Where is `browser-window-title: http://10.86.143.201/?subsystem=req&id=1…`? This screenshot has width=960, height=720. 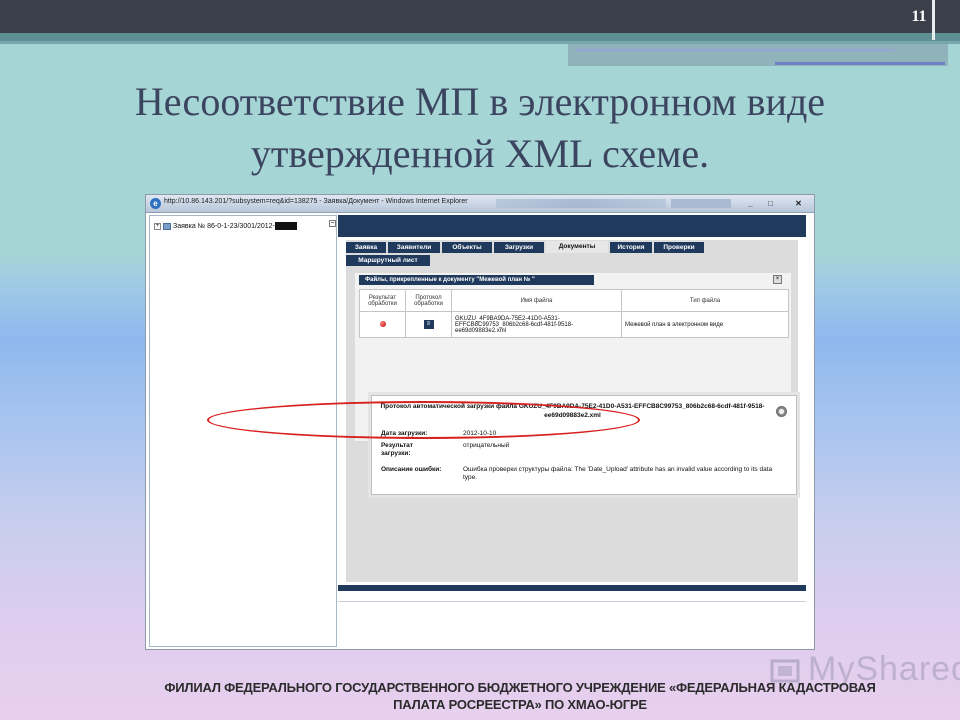
browser-window-title: http://10.86.143.201/?subsystem=req&id=1… is located at coordinates (316, 201).